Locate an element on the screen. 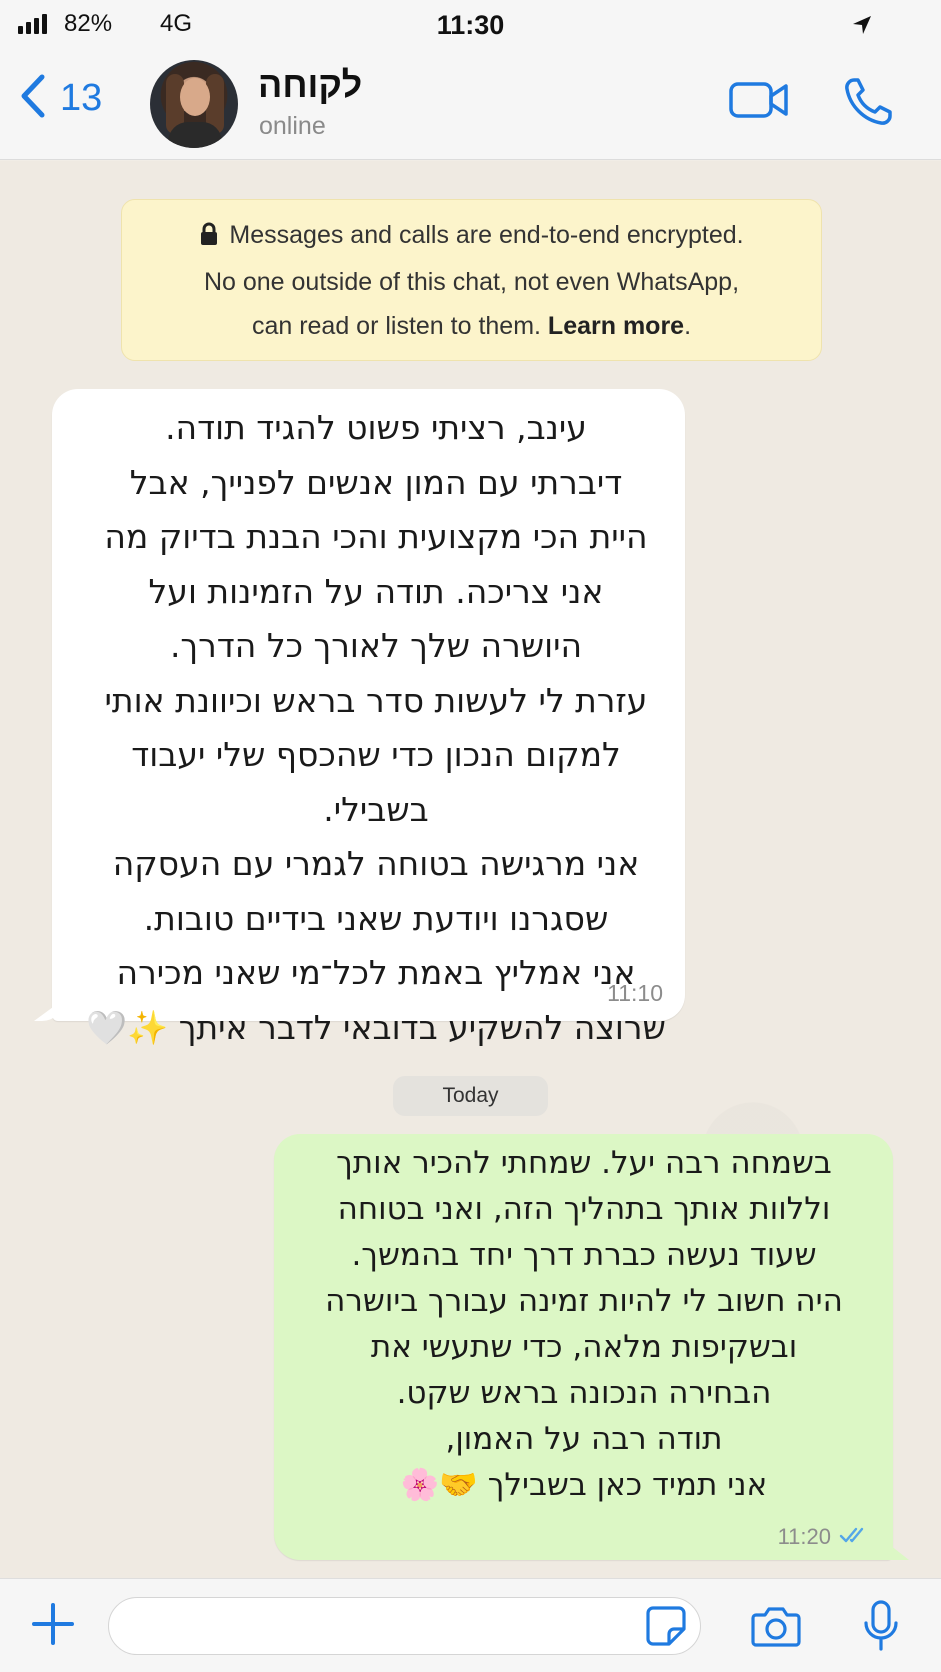 The image size is (941, 1672). camera-button is located at coordinates (776, 1628).